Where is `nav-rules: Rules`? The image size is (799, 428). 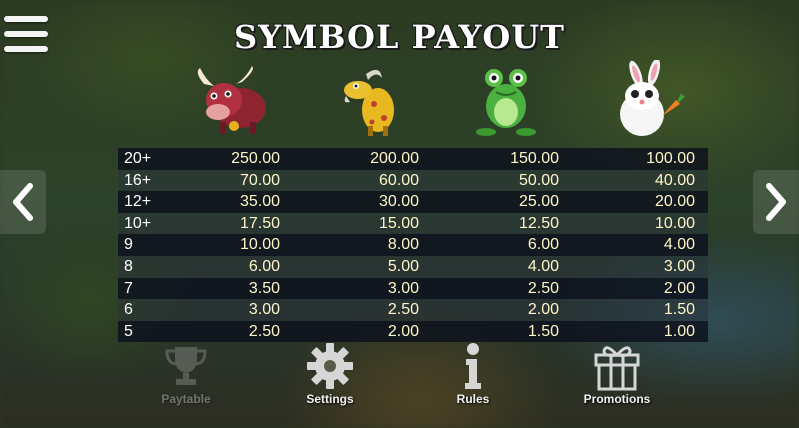
nav-rules: Rules is located at coordinates (473, 373).